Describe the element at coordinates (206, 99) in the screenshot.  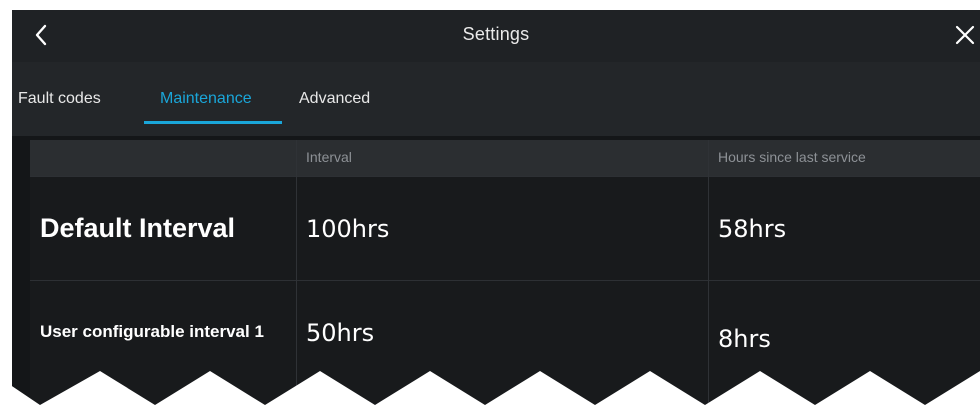
I see `tab-maintenance: Maintenance` at that location.